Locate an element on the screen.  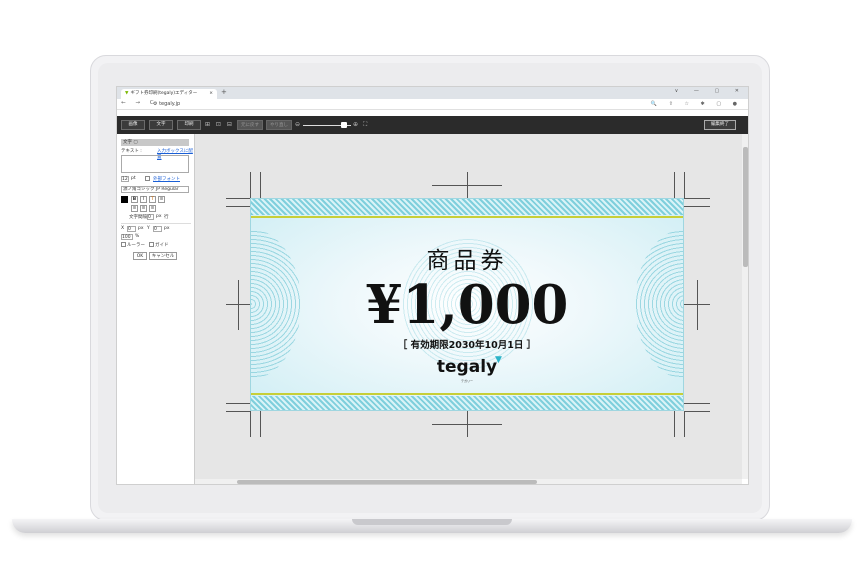
x-unit: px is located at coordinates (141, 228).